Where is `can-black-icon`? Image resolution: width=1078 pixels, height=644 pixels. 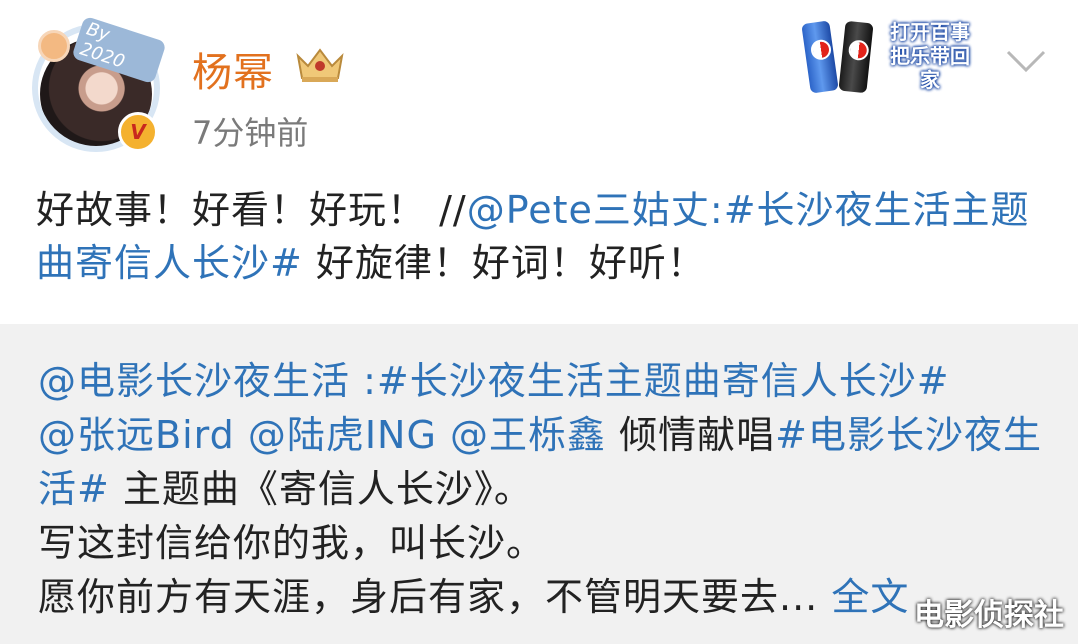
can-black-icon is located at coordinates (856, 57).